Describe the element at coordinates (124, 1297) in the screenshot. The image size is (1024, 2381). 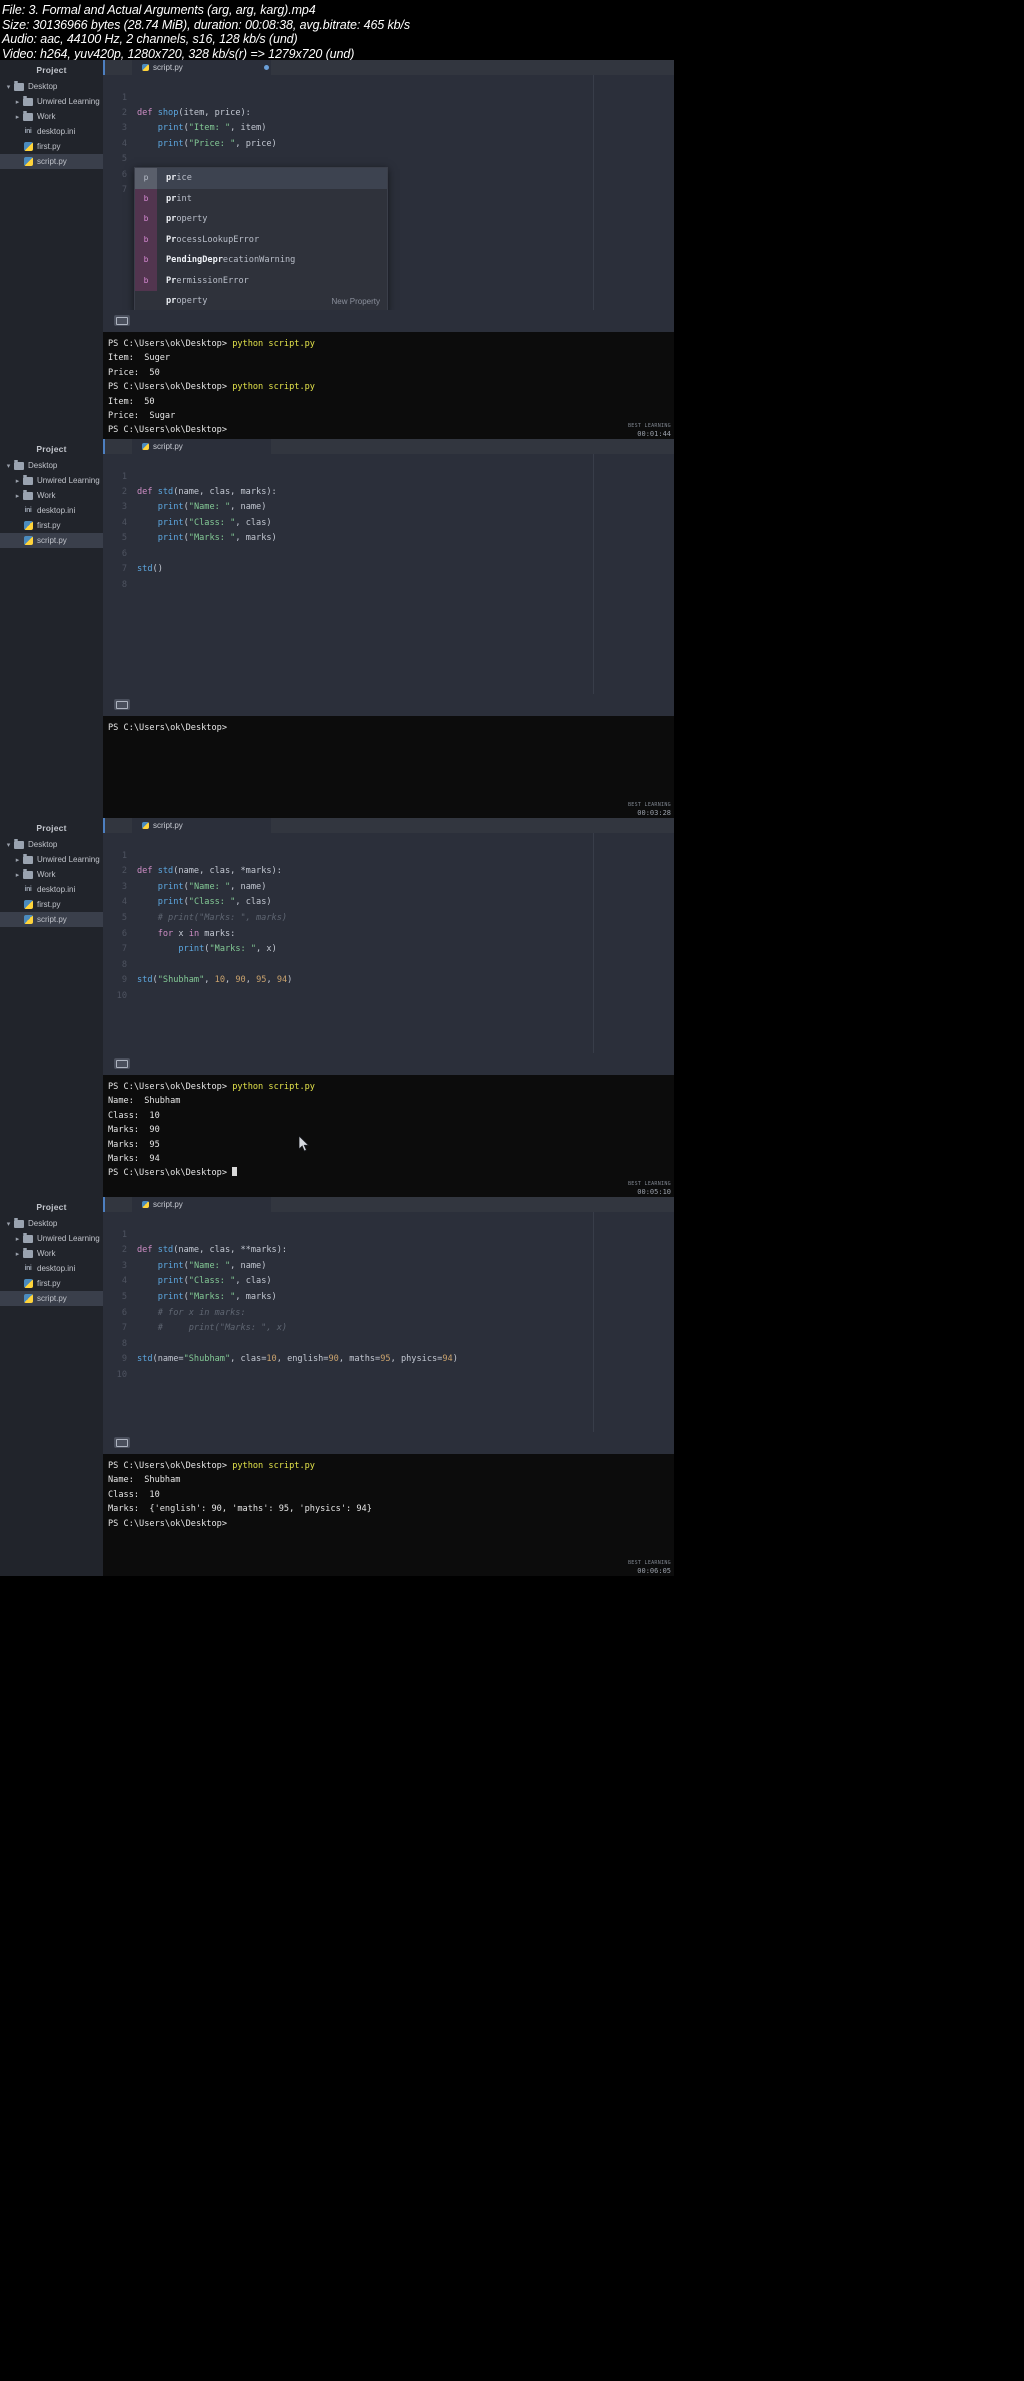
I see `line-number: 5` at that location.